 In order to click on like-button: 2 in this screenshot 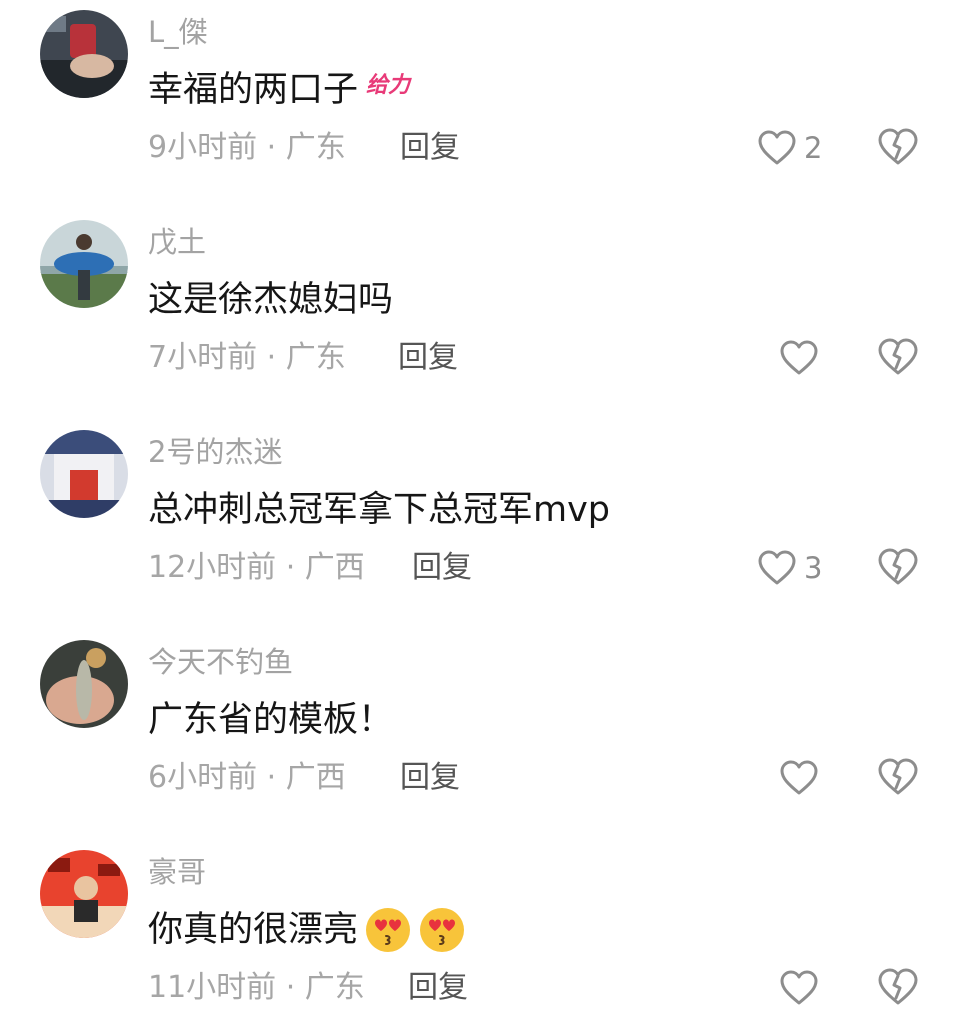, I will do `click(790, 148)`.